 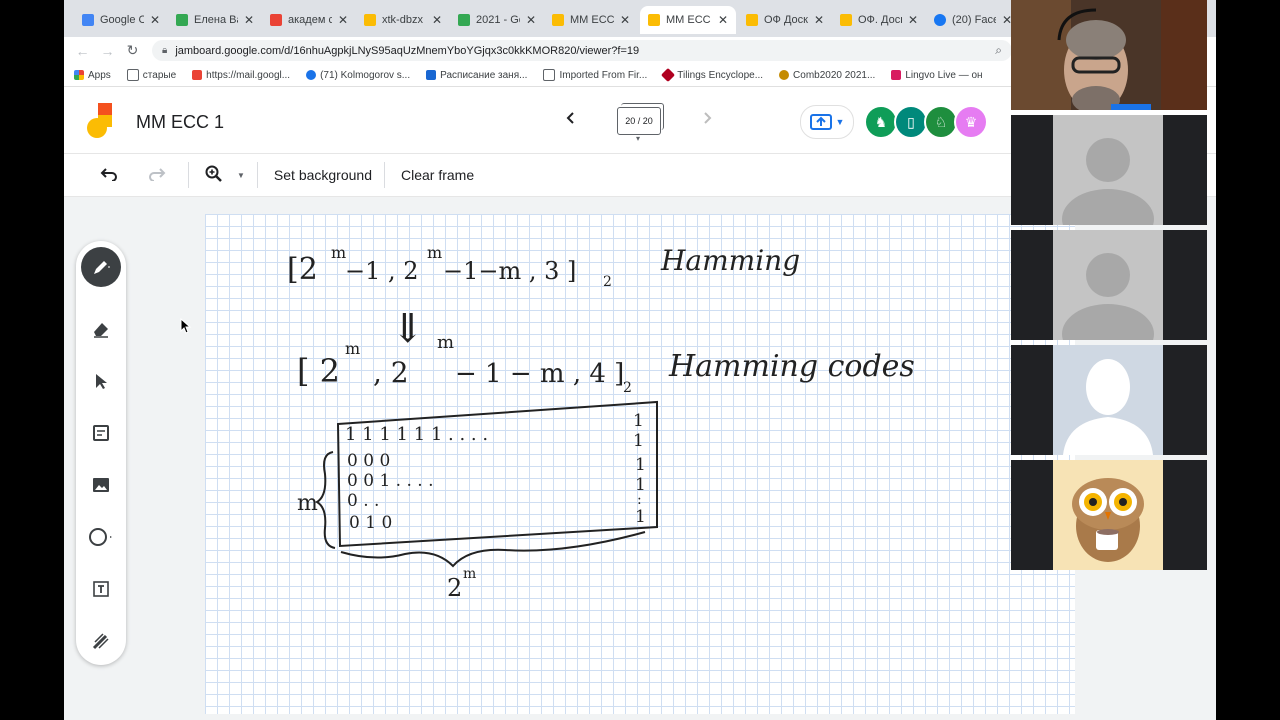 What do you see at coordinates (791, 366) in the screenshot?
I see `hamming-codes-label: Hamming codes` at bounding box center [791, 366].